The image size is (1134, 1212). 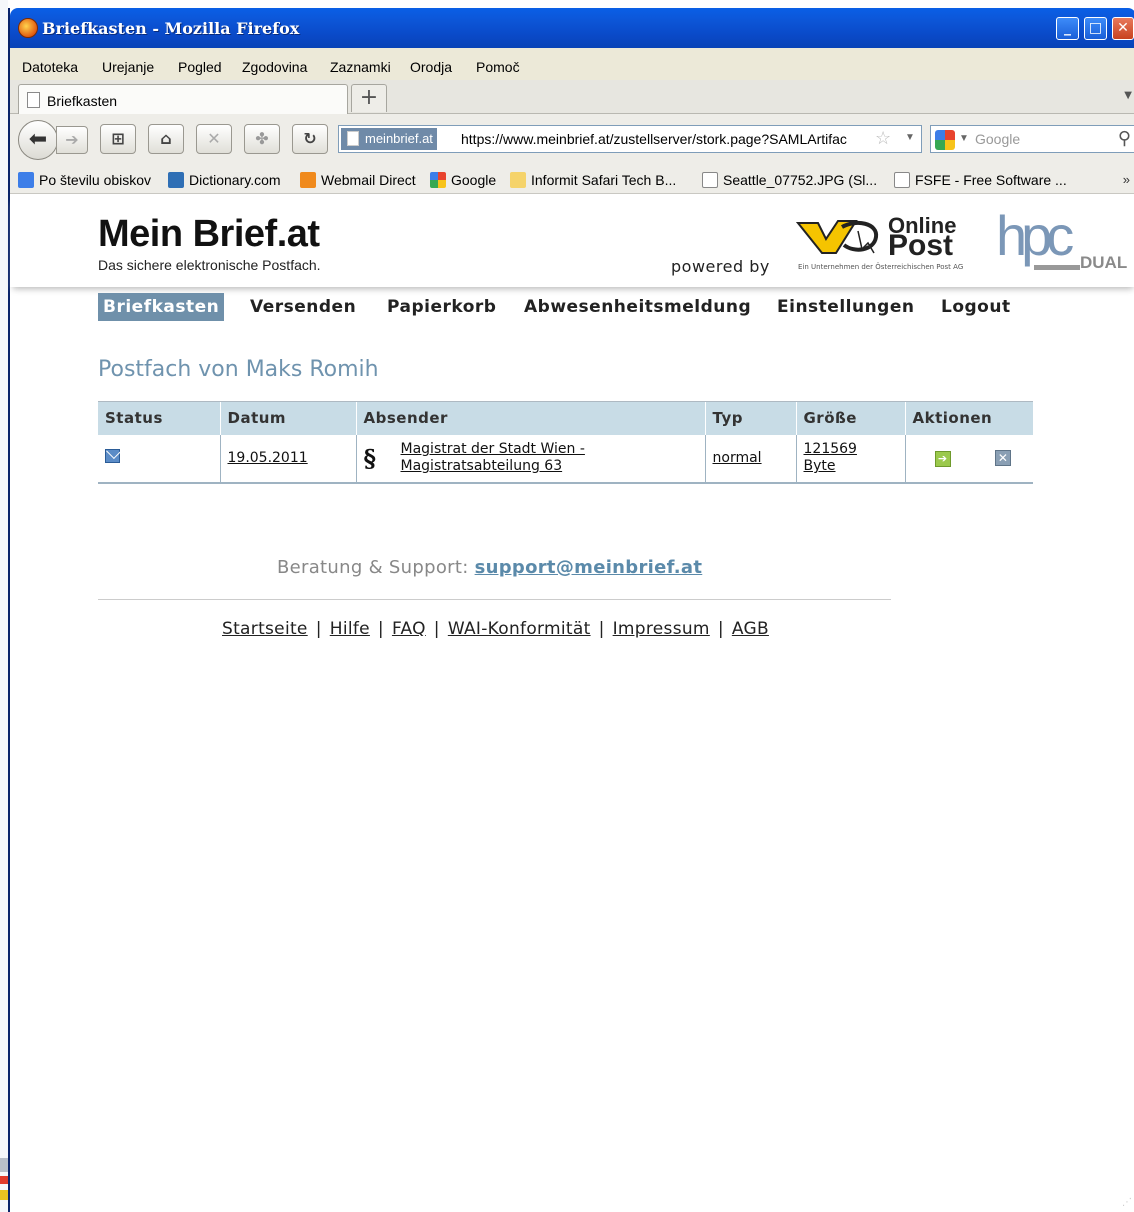 What do you see at coordinates (1124, 138) in the screenshot?
I see `search-icon: ⚲` at bounding box center [1124, 138].